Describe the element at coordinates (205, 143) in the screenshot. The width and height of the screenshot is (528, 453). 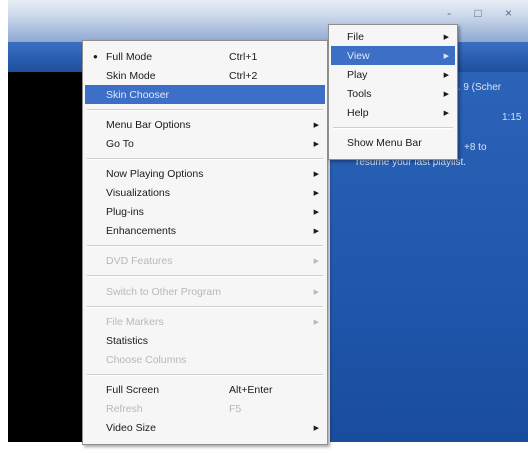
I see `menu-item-go-to: Go To ▶` at that location.